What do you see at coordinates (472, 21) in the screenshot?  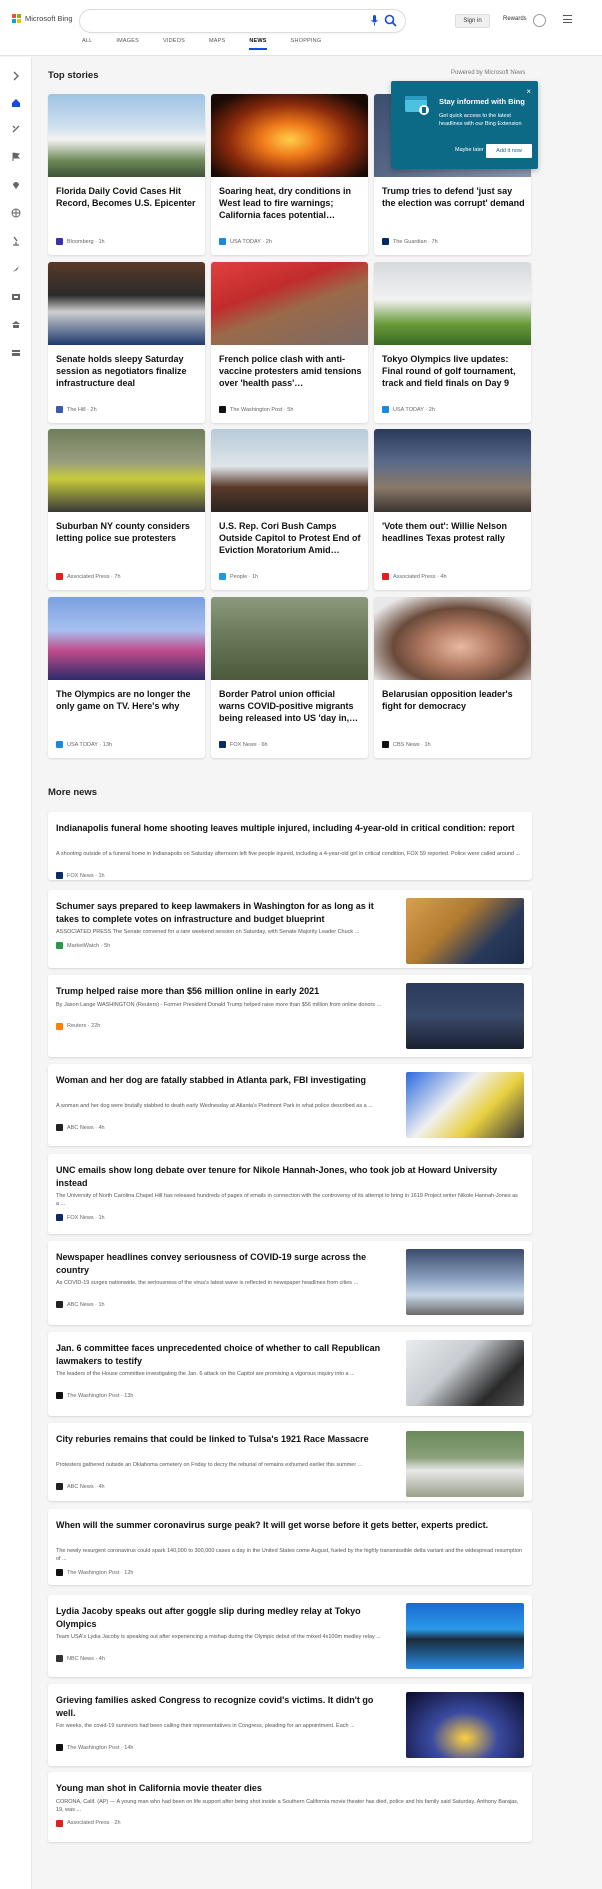 I see `sign-in-button: Sign in` at bounding box center [472, 21].